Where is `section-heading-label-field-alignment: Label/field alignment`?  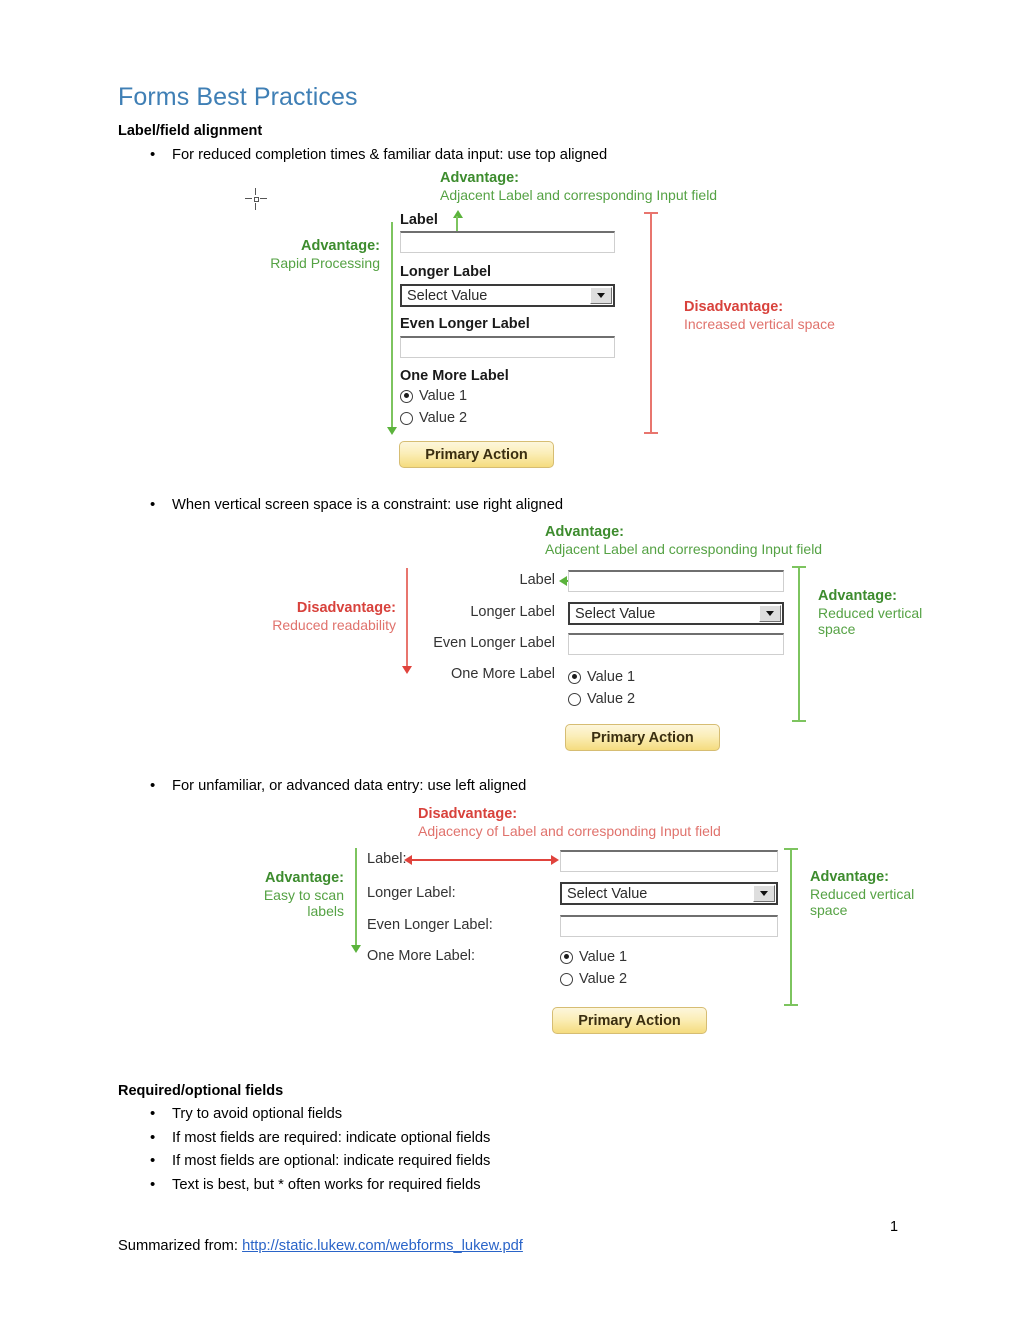 section-heading-label-field-alignment: Label/field alignment is located at coordinates (190, 131).